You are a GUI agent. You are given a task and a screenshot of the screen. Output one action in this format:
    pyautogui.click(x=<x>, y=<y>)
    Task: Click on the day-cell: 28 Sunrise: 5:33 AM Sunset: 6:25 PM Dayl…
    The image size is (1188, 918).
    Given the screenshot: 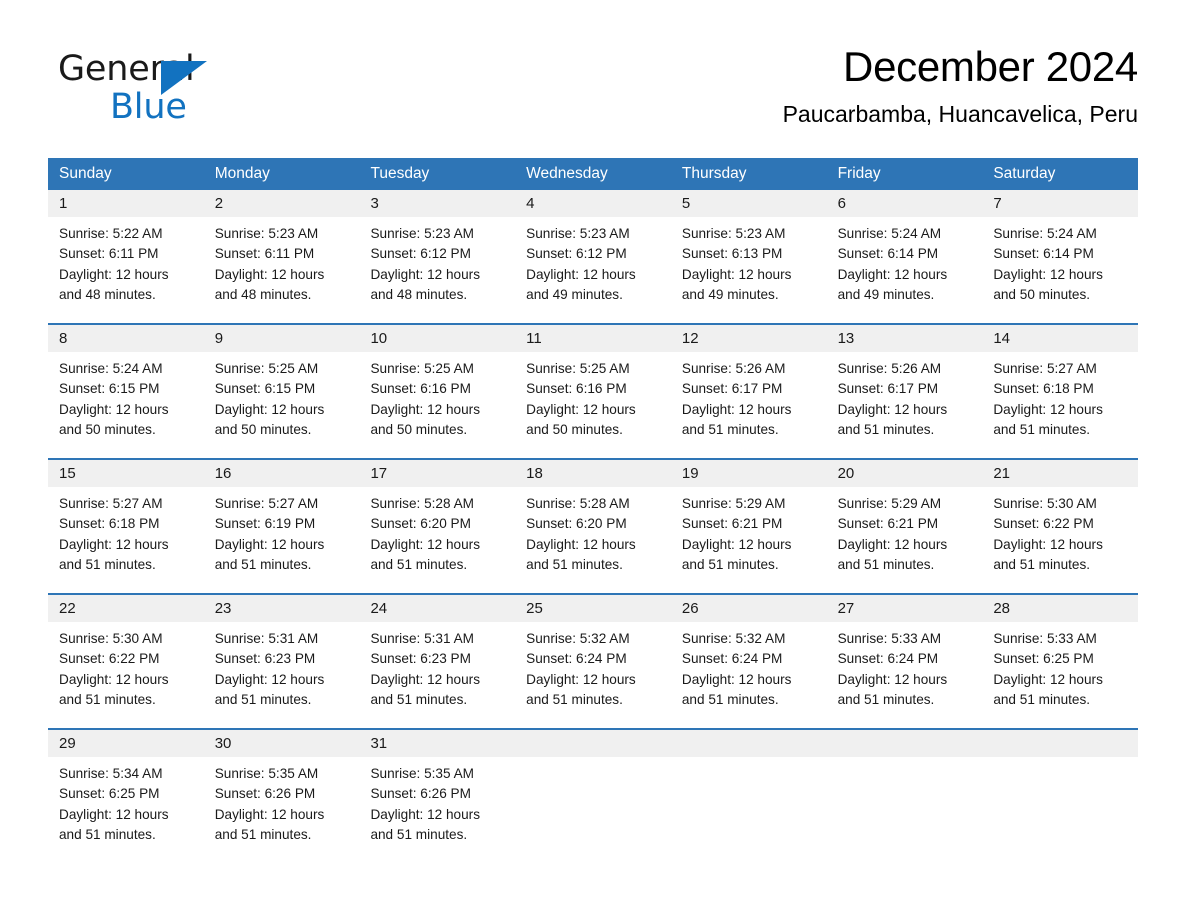 What is the action you would take?
    pyautogui.click(x=1060, y=661)
    